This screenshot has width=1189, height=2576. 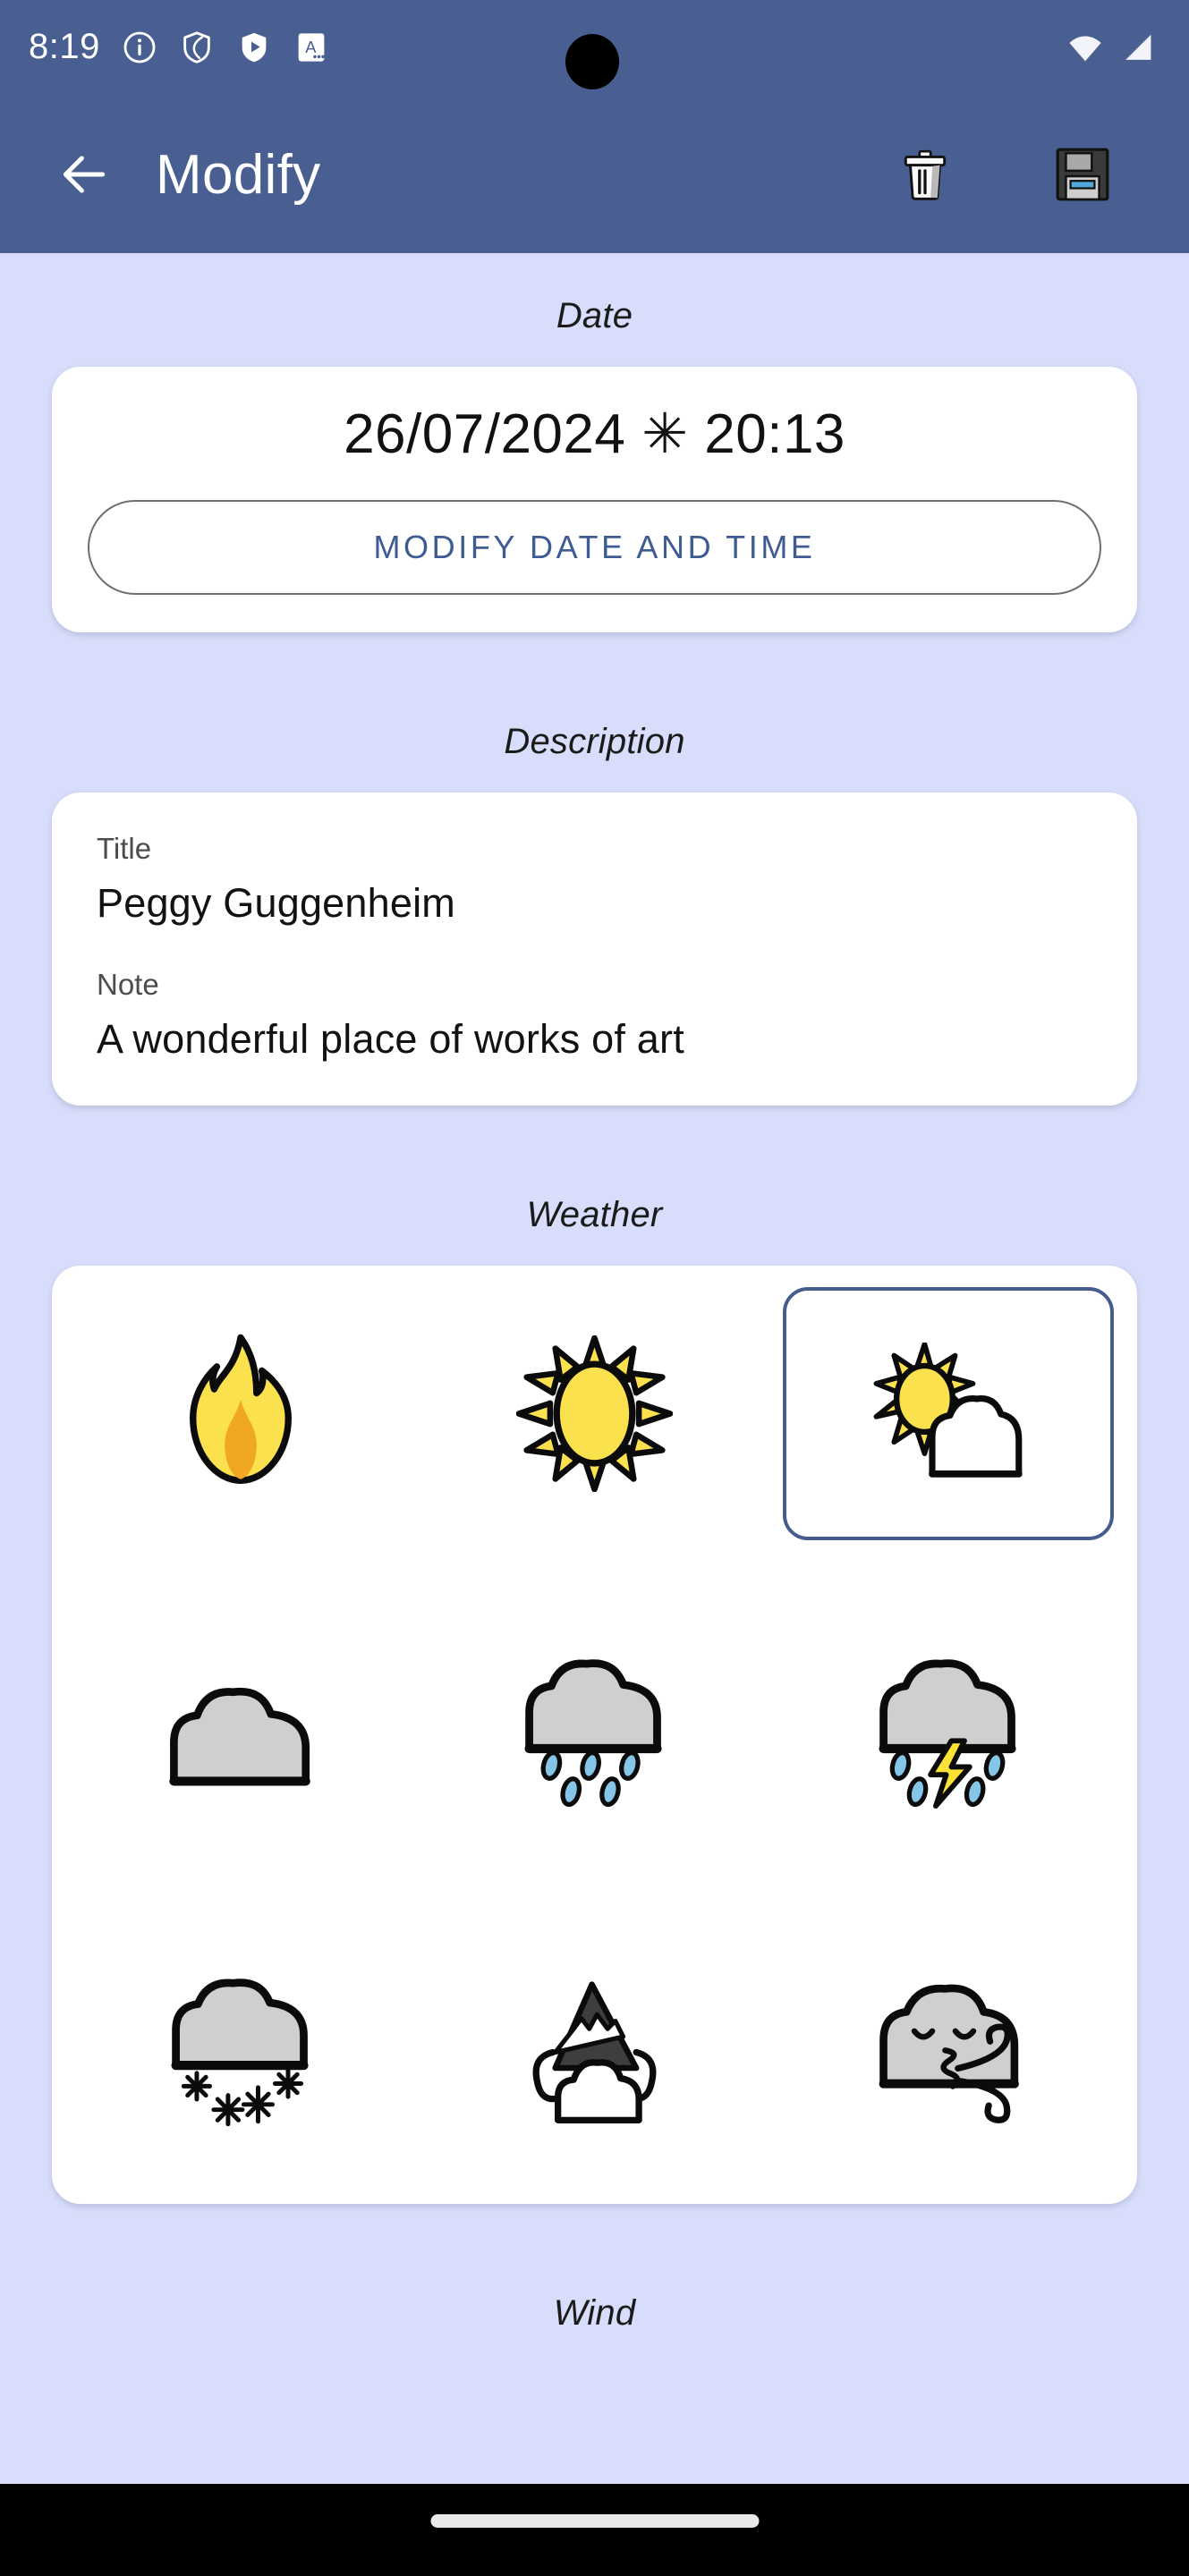 I want to click on back-button, so click(x=84, y=174).